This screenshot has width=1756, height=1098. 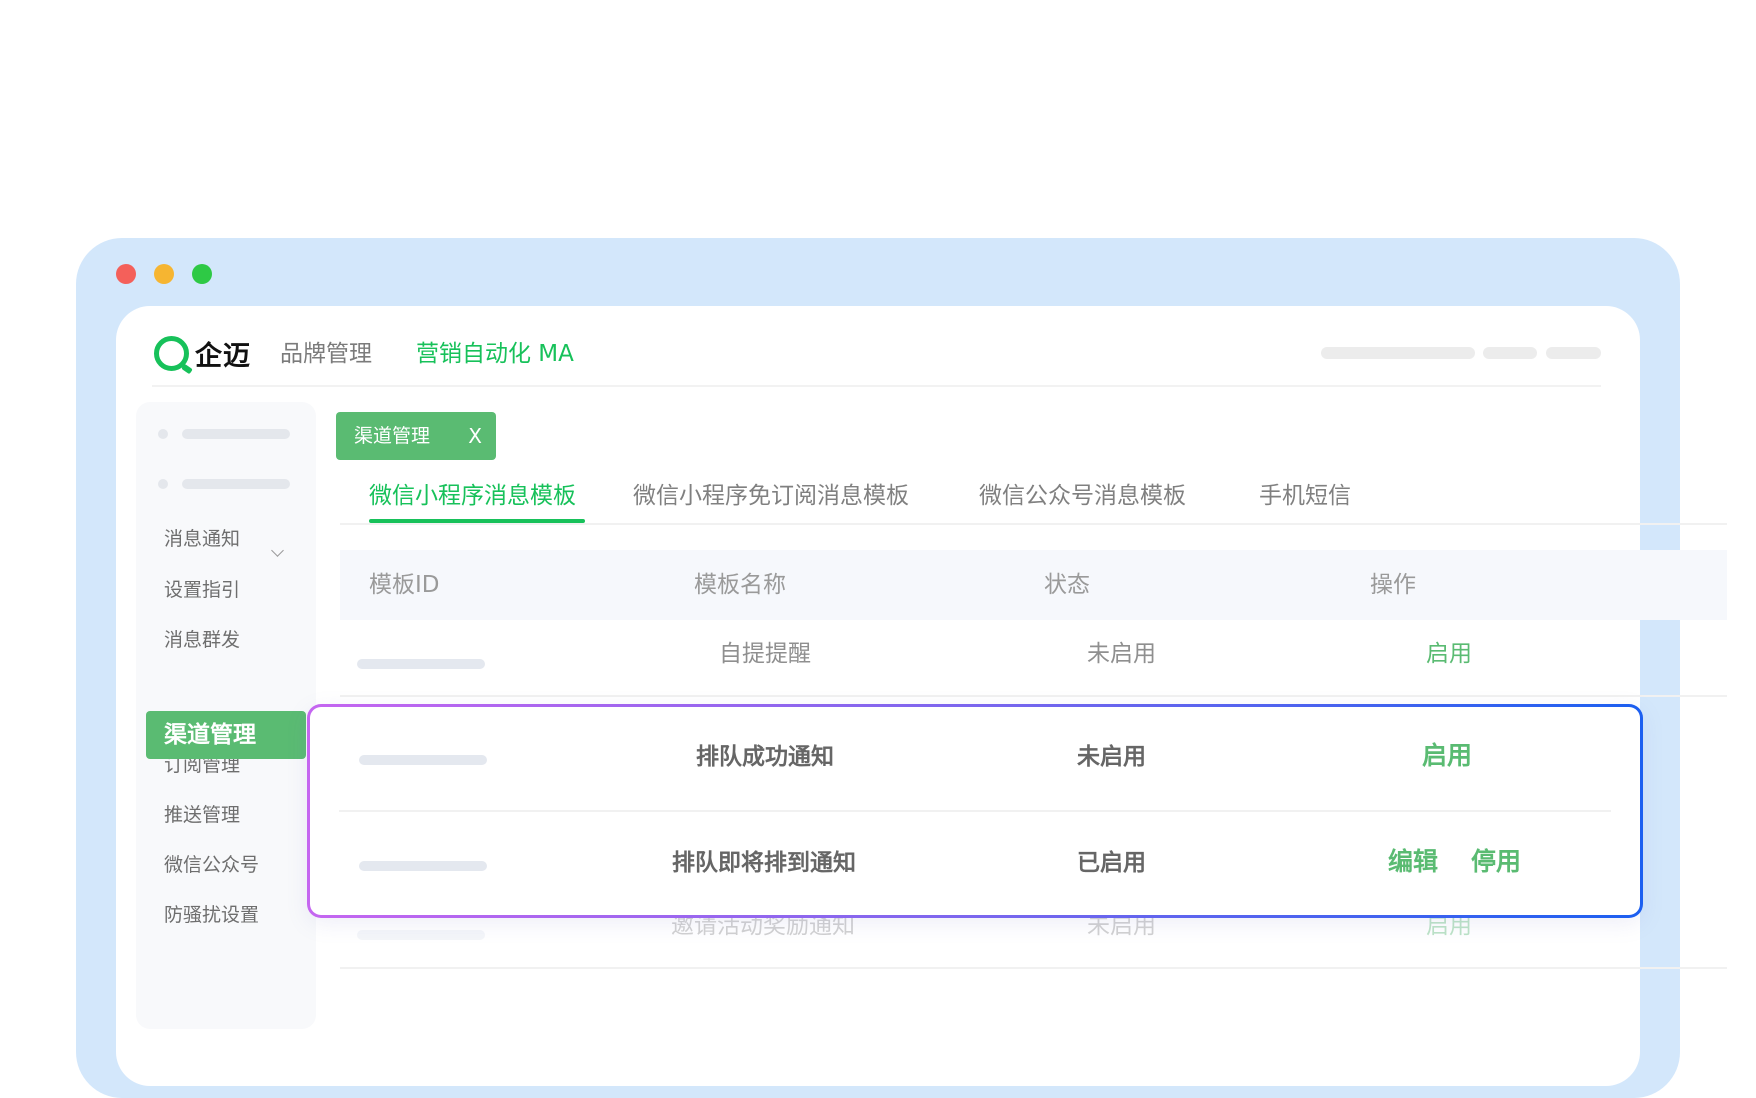 What do you see at coordinates (1067, 585) in the screenshot?
I see `column-header-status: 状态` at bounding box center [1067, 585].